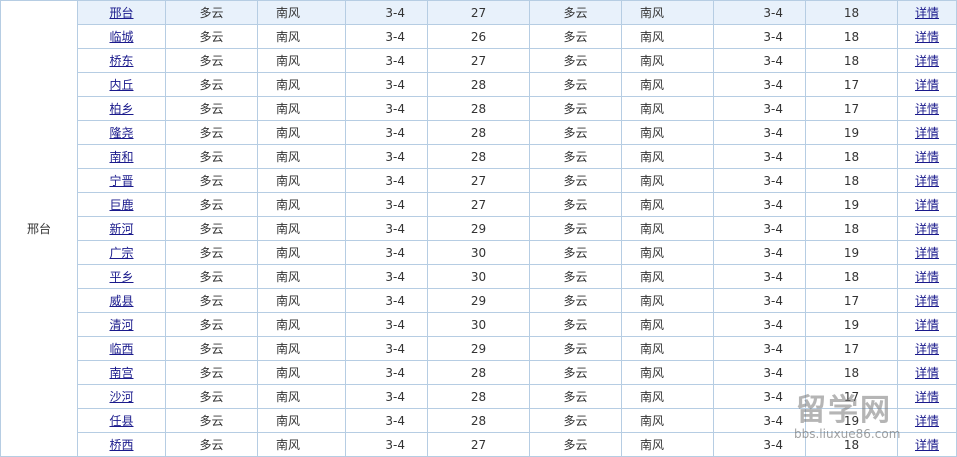 This screenshot has height=457, width=957. I want to click on city-link: 临西, so click(121, 349).